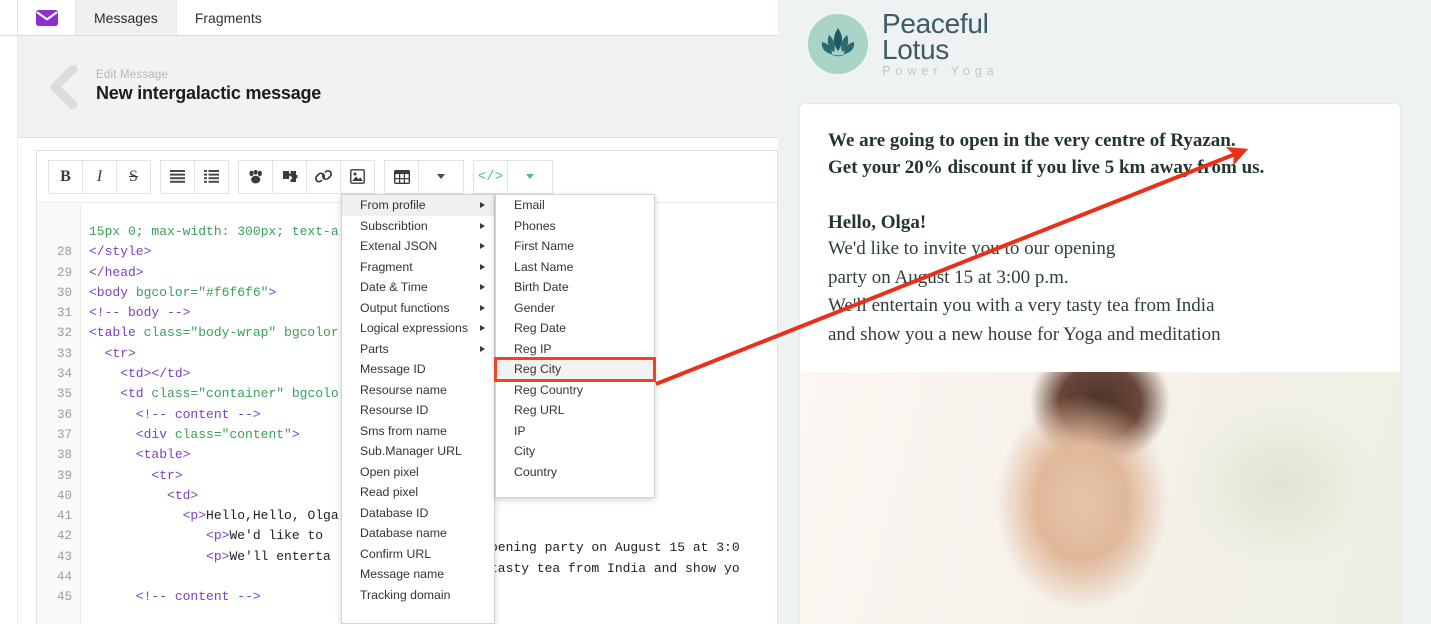 This screenshot has width=1431, height=624. Describe the element at coordinates (112, 292) in the screenshot. I see `code-token: <body` at that location.